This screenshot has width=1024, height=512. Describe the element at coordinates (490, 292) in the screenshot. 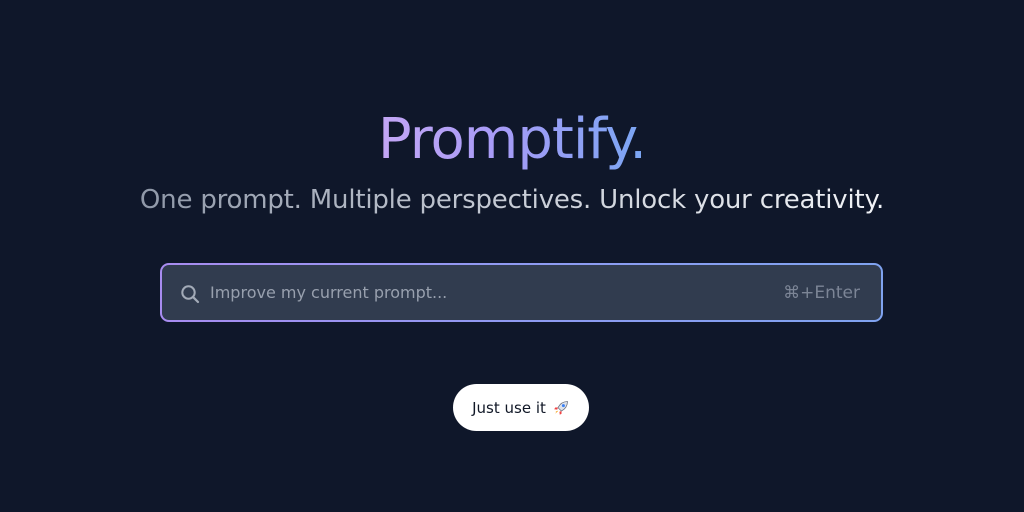

I see `prompt-input` at that location.